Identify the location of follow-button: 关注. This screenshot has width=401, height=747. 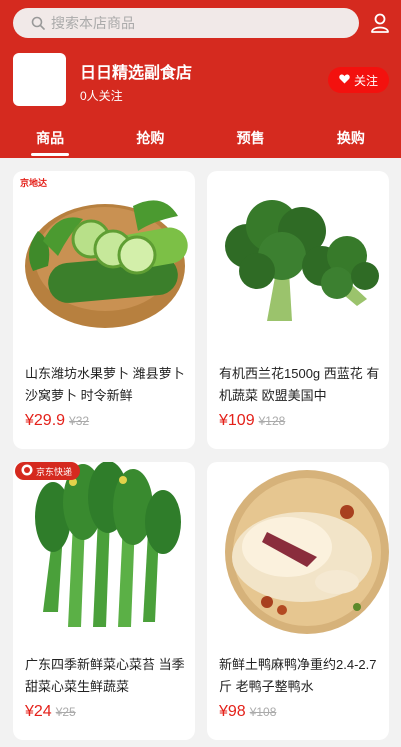
(358, 80).